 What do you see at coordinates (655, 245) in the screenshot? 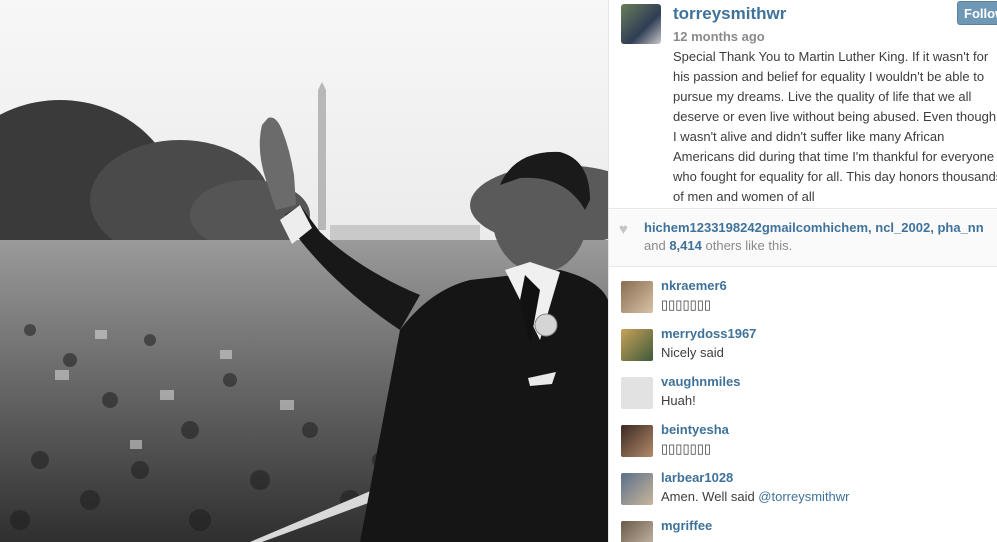
I see `likes-prefix: and` at bounding box center [655, 245].